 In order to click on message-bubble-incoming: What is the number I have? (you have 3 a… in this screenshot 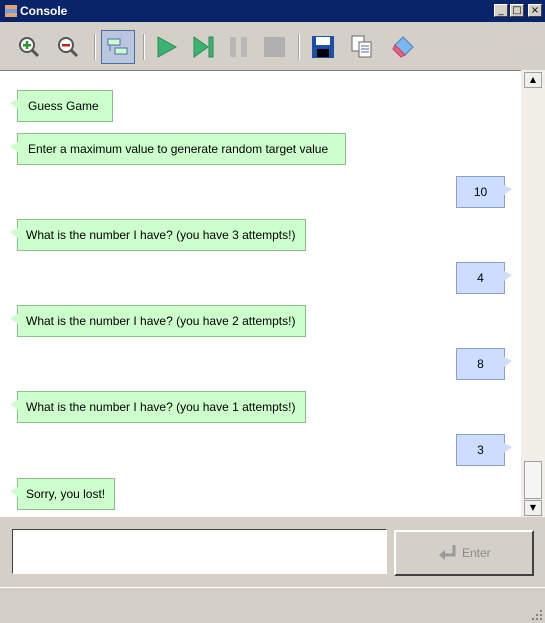, I will do `click(158, 235)`.